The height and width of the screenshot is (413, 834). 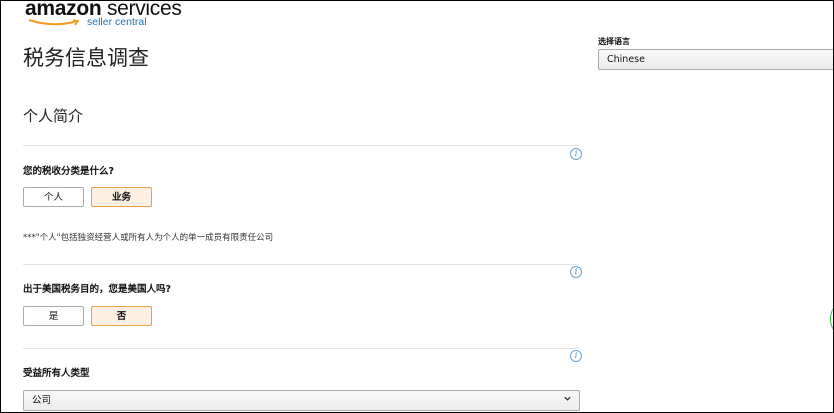 I want to click on option-individual-button: 个人, so click(x=53, y=197).